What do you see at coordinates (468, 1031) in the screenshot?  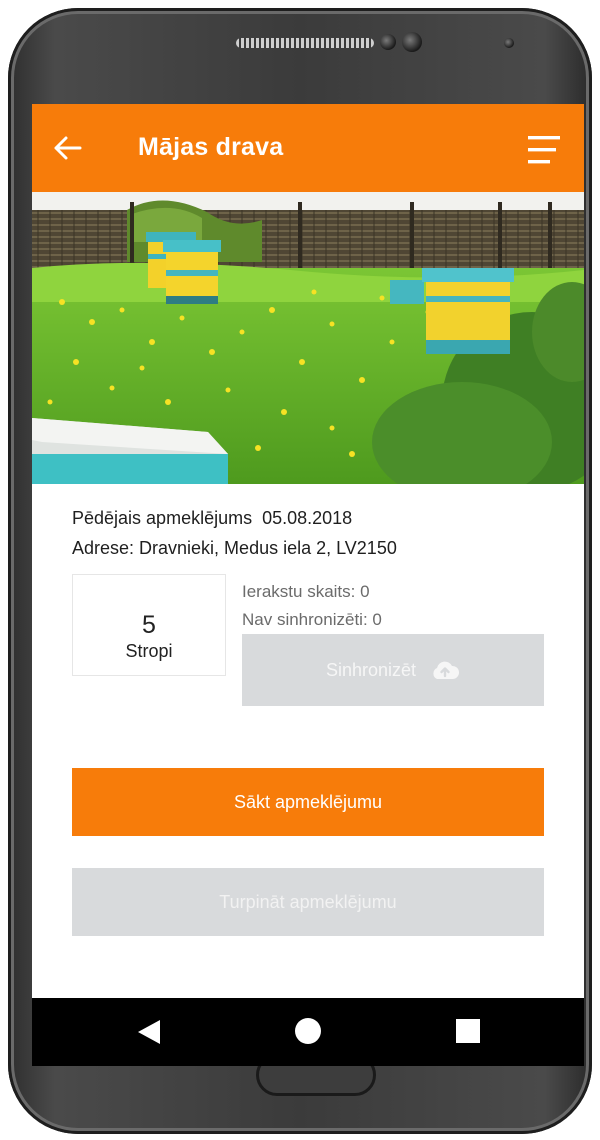 I see `nav-recents-icon` at bounding box center [468, 1031].